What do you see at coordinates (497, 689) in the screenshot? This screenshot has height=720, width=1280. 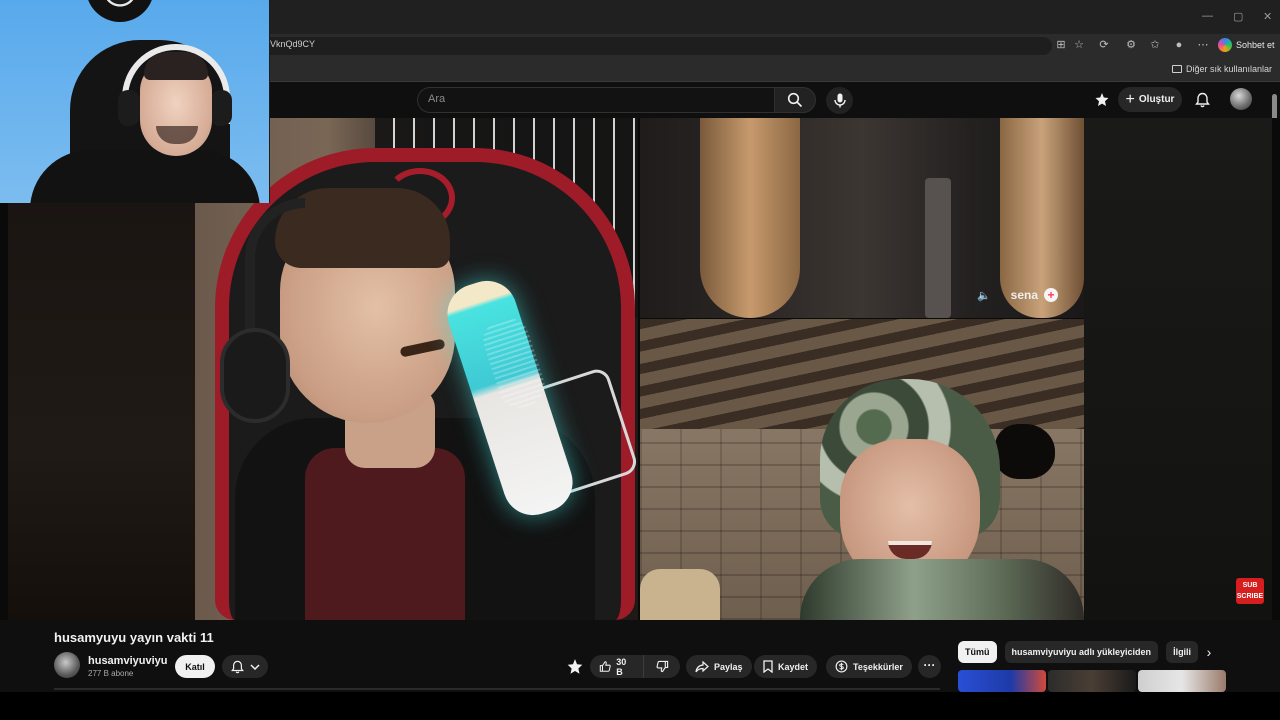 I see `description-divider` at bounding box center [497, 689].